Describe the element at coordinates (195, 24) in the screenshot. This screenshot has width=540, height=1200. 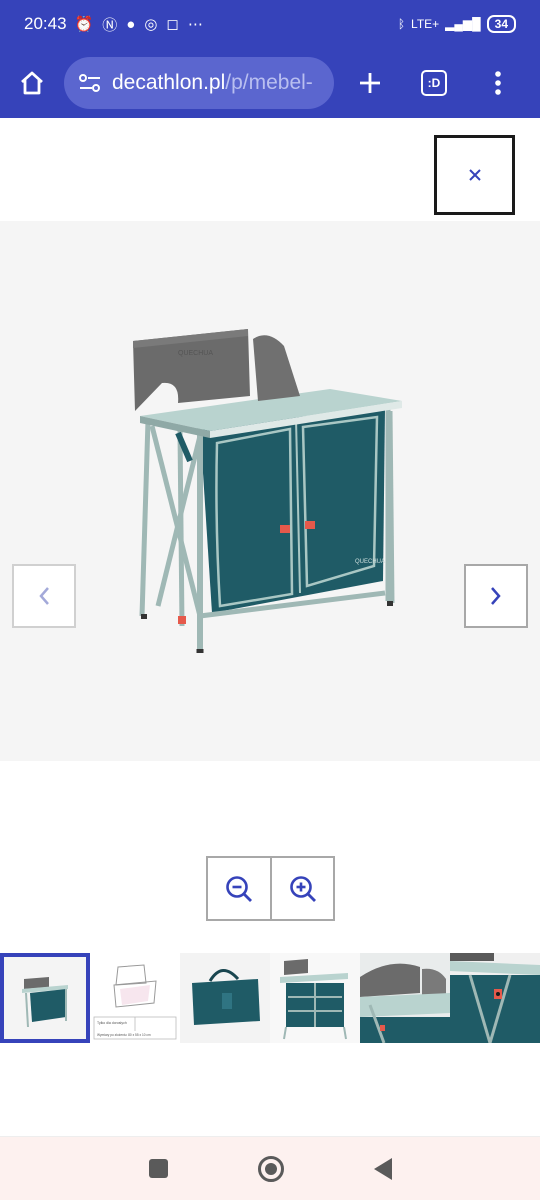
I see `more-notifications-icon: ⋯` at that location.